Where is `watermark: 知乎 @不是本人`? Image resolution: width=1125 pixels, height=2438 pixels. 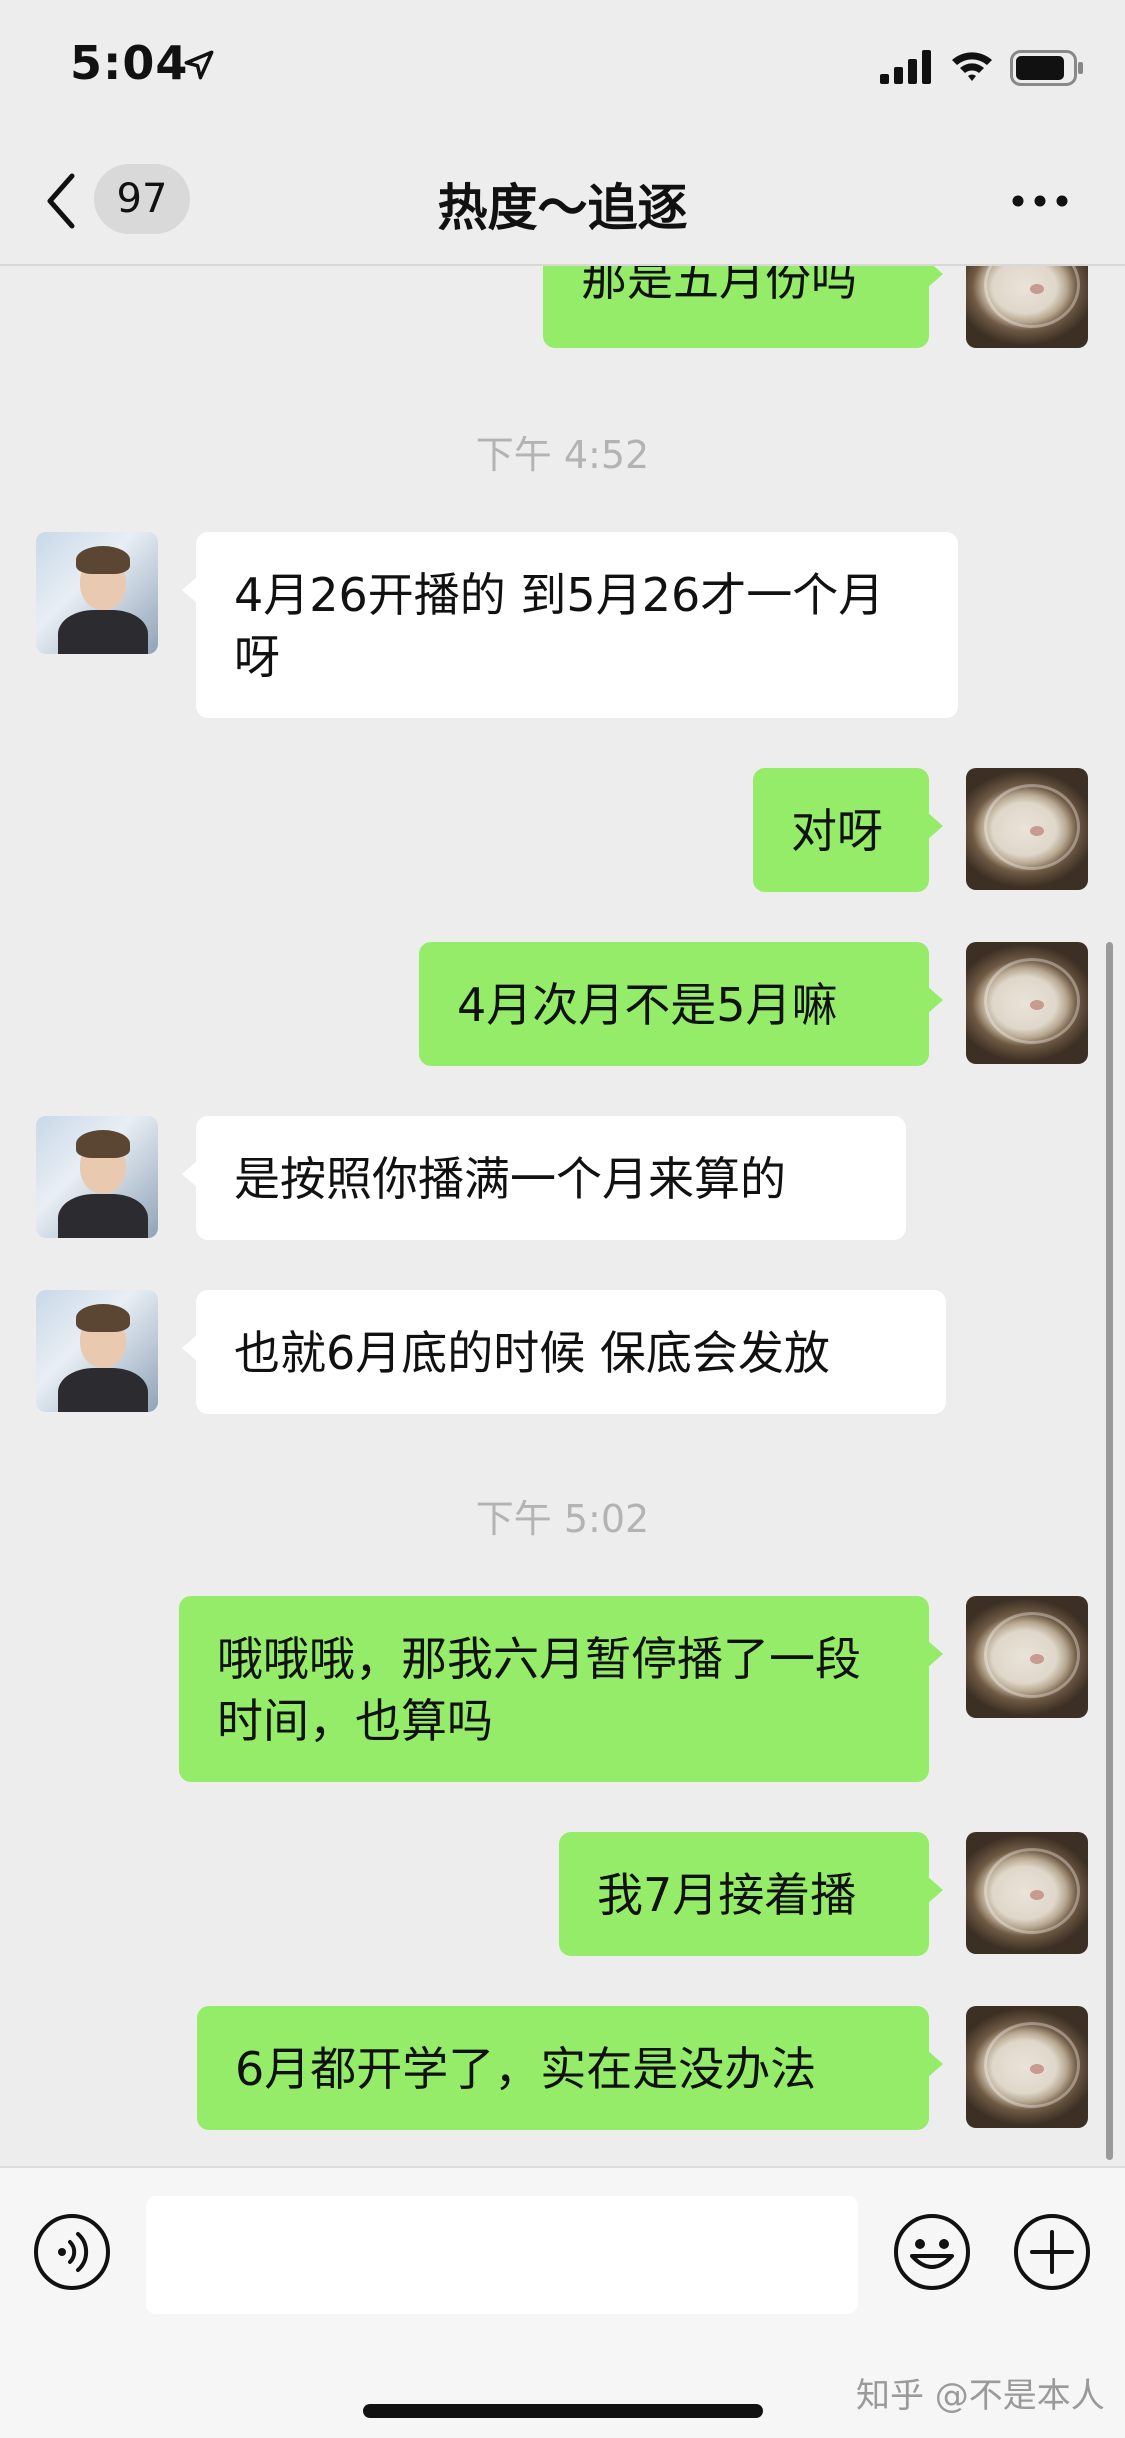 watermark: 知乎 @不是本人 is located at coordinates (980, 2396).